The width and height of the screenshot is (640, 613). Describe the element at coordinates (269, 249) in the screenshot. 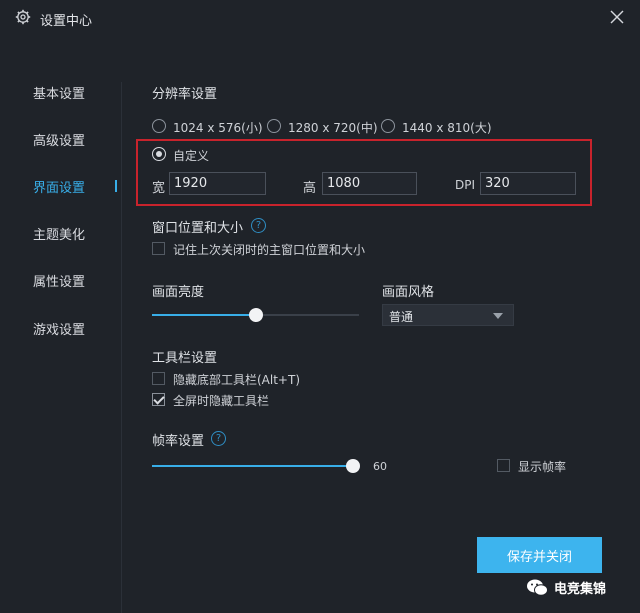

I see `remember-position-label: 记住上次关闭时的主窗口位置和大小` at that location.